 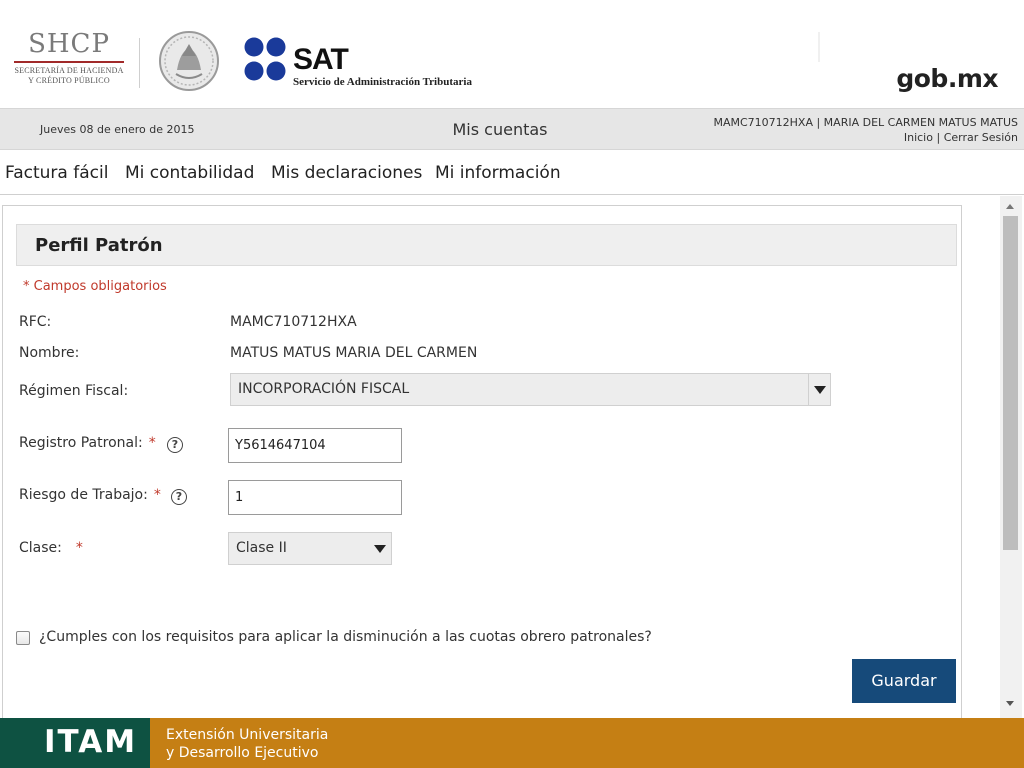 What do you see at coordinates (1010, 703) in the screenshot?
I see `scroll-down-arrow-icon` at bounding box center [1010, 703].